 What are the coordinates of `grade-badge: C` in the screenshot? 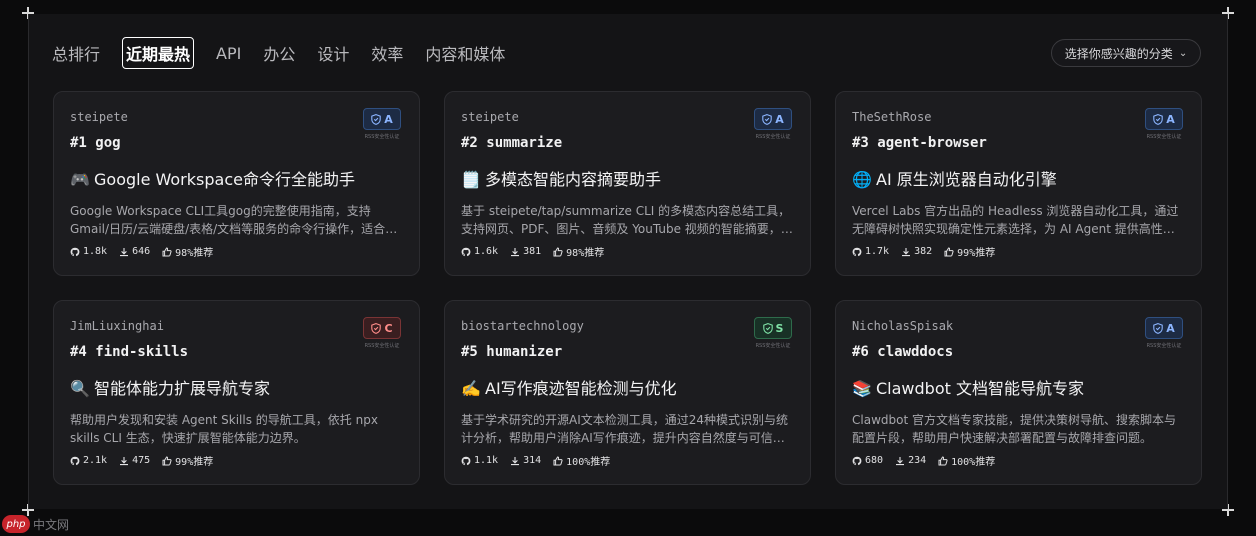 It's located at (382, 328).